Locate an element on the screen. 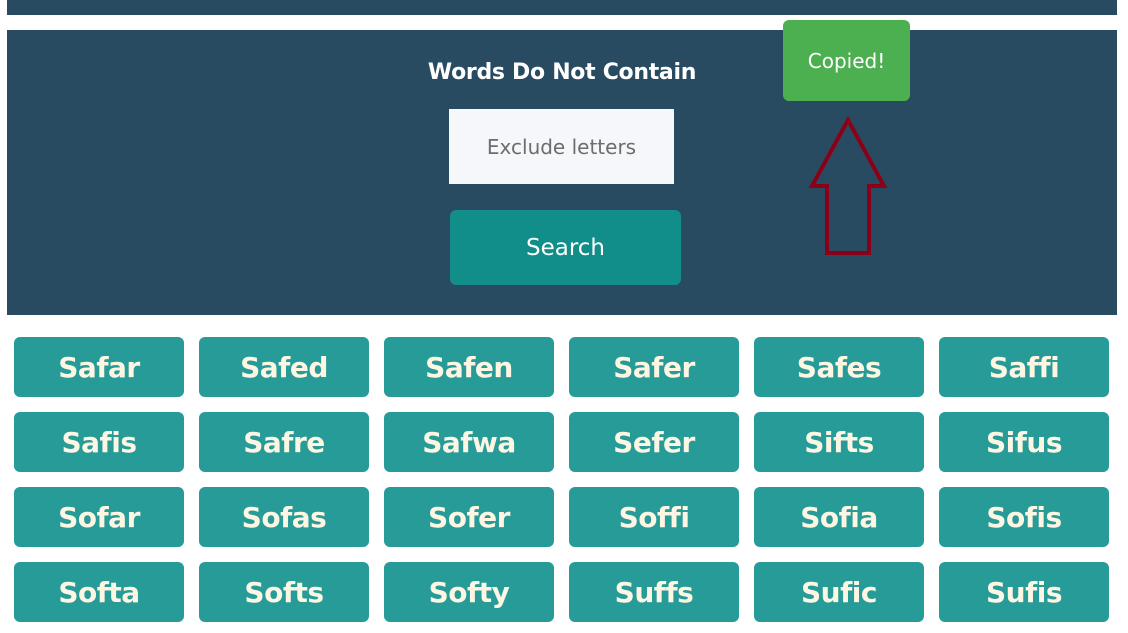 The height and width of the screenshot is (633, 1128). word-tile: Suffs is located at coordinates (654, 592).